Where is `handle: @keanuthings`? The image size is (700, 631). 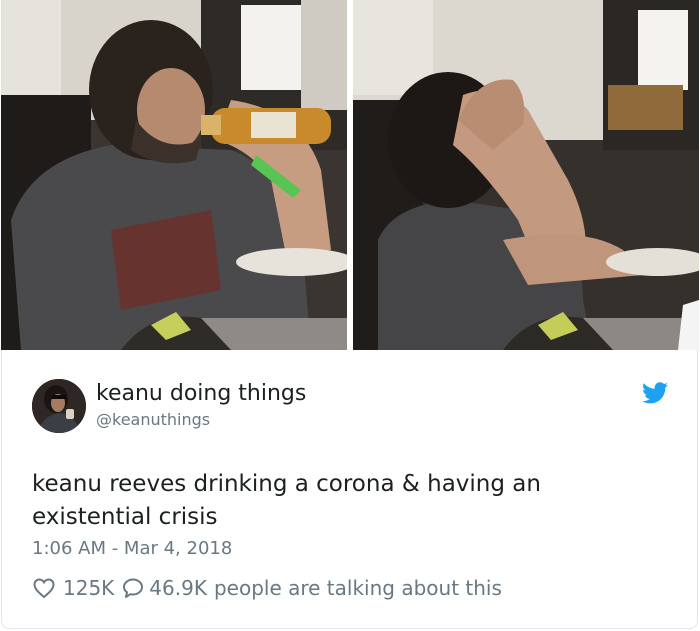 handle: @keanuthings is located at coordinates (153, 419).